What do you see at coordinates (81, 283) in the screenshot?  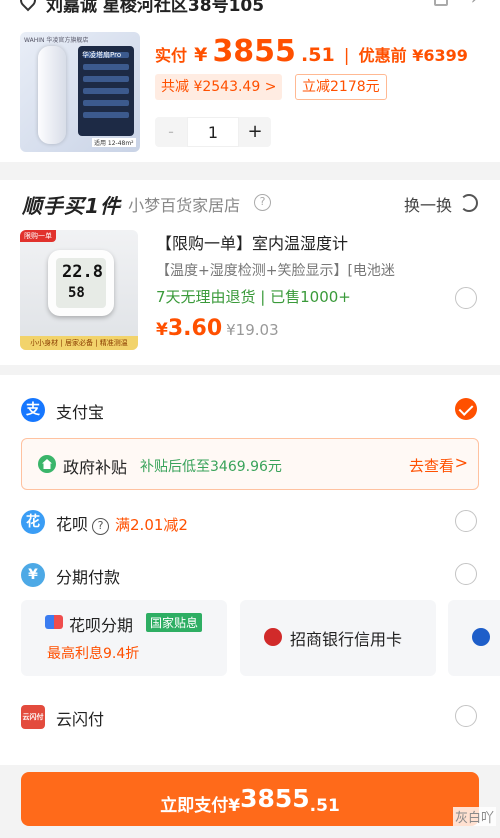 I see `hygrometer-graphic: 22.8 58` at bounding box center [81, 283].